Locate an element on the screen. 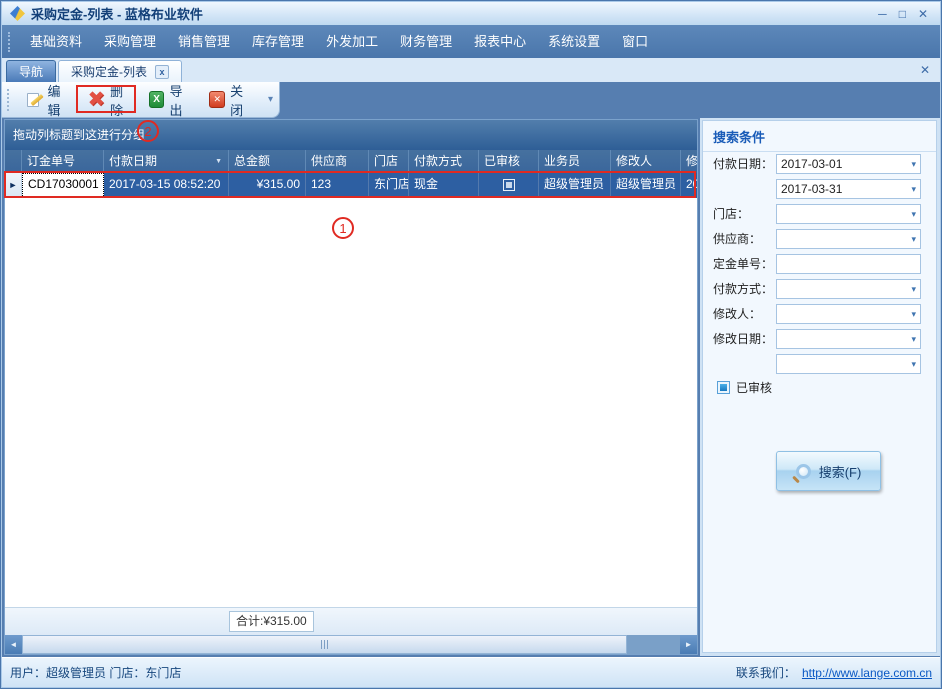  cell-supplier: 123 is located at coordinates (337, 185).